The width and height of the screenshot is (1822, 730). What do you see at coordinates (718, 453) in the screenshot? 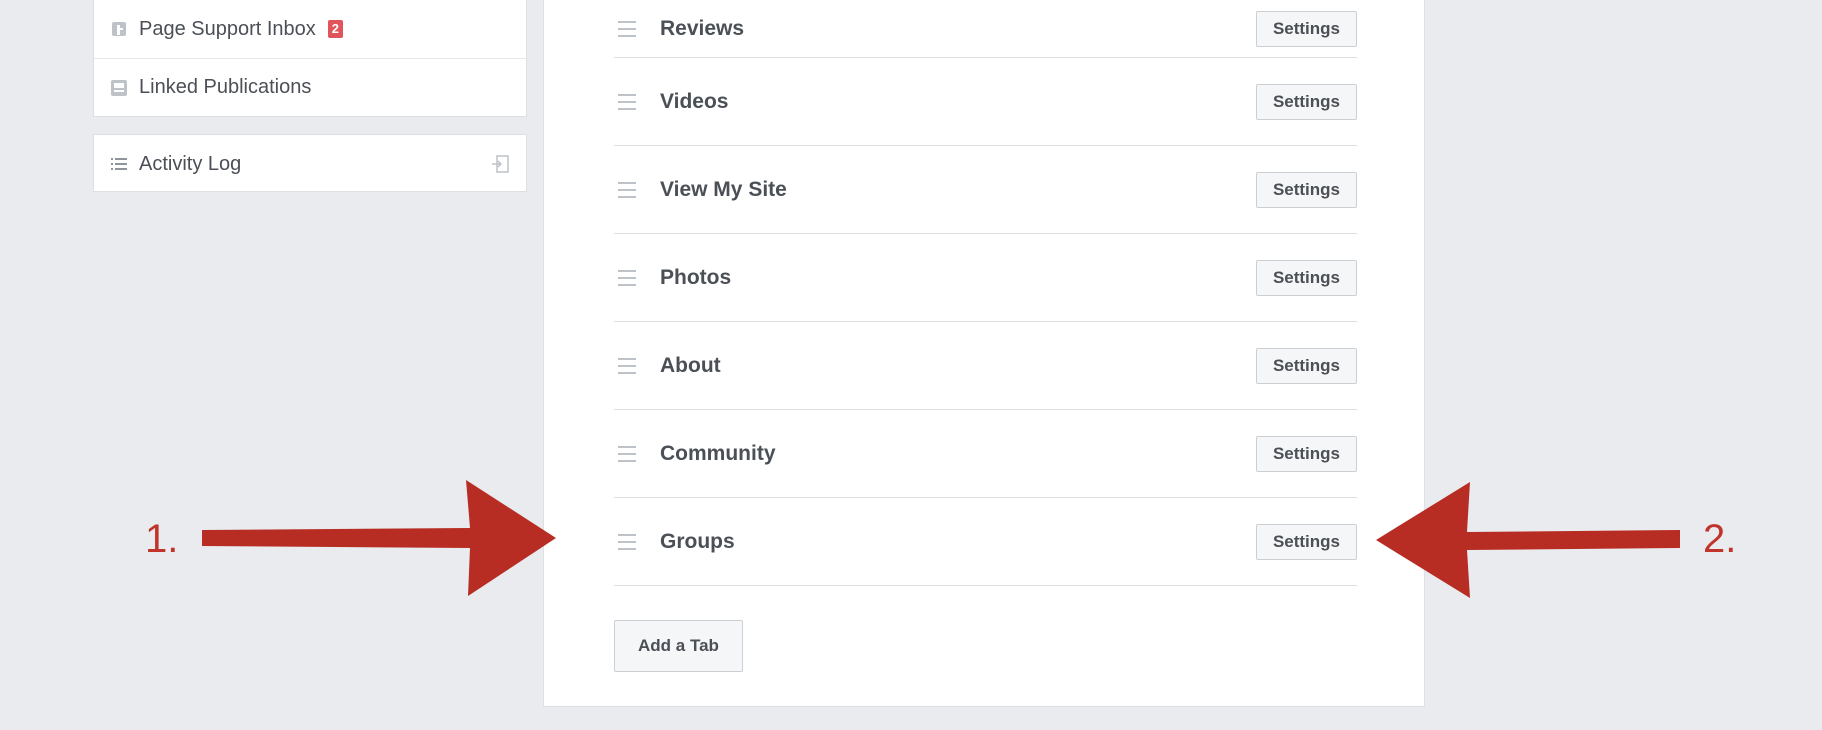
I see `tab-label: Community` at bounding box center [718, 453].